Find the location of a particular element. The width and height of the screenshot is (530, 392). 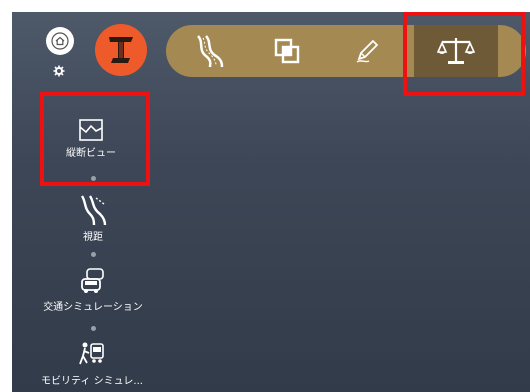

tool-overlay is located at coordinates (287, 51).